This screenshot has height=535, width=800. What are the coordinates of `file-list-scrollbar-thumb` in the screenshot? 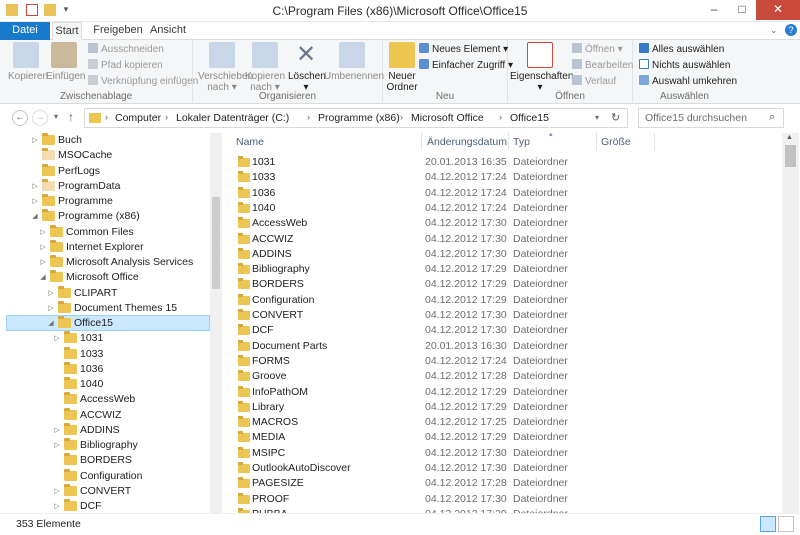 It's located at (790, 156).